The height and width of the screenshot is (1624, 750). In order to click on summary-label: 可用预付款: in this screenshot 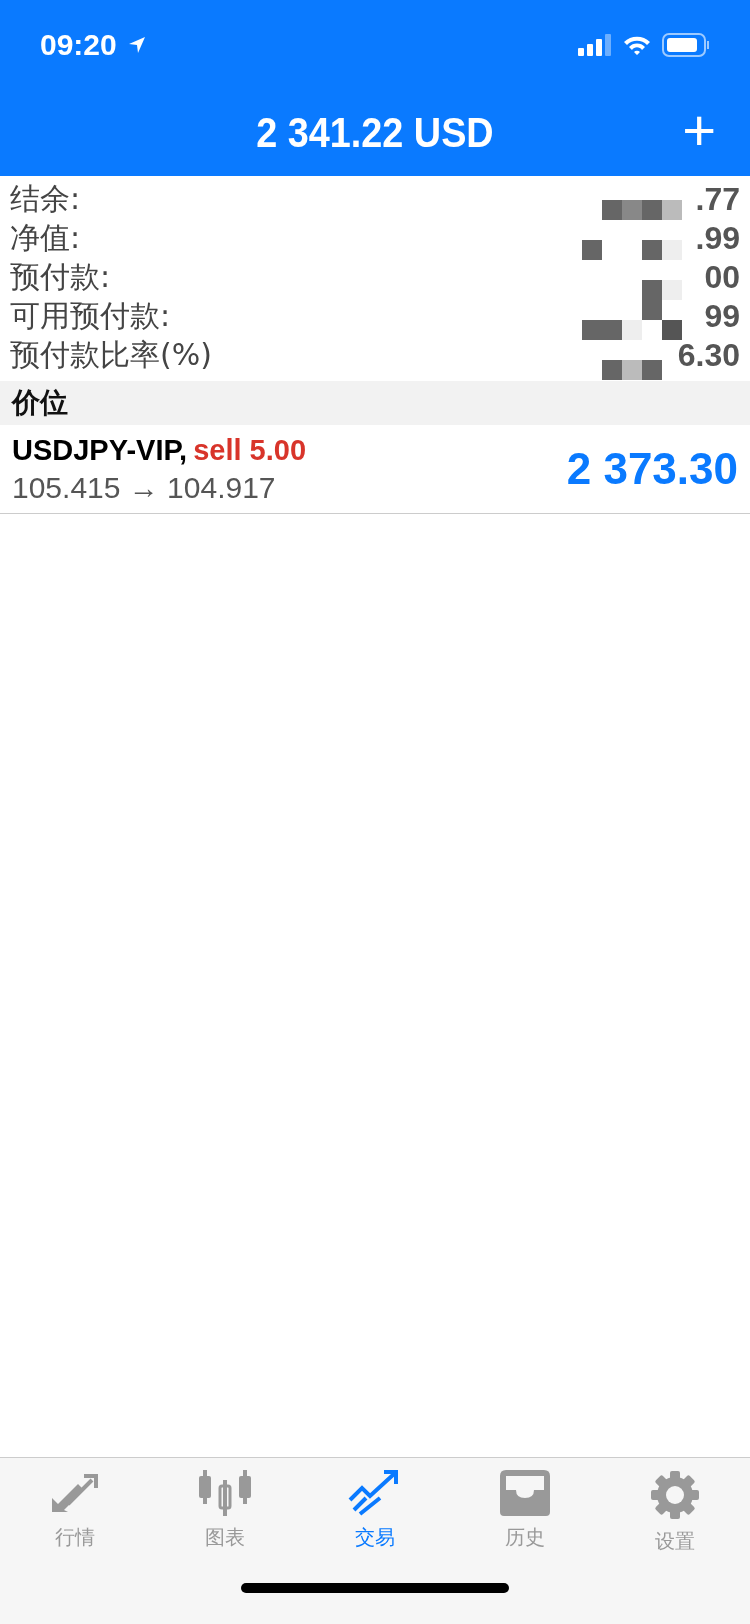, I will do `click(90, 316)`.